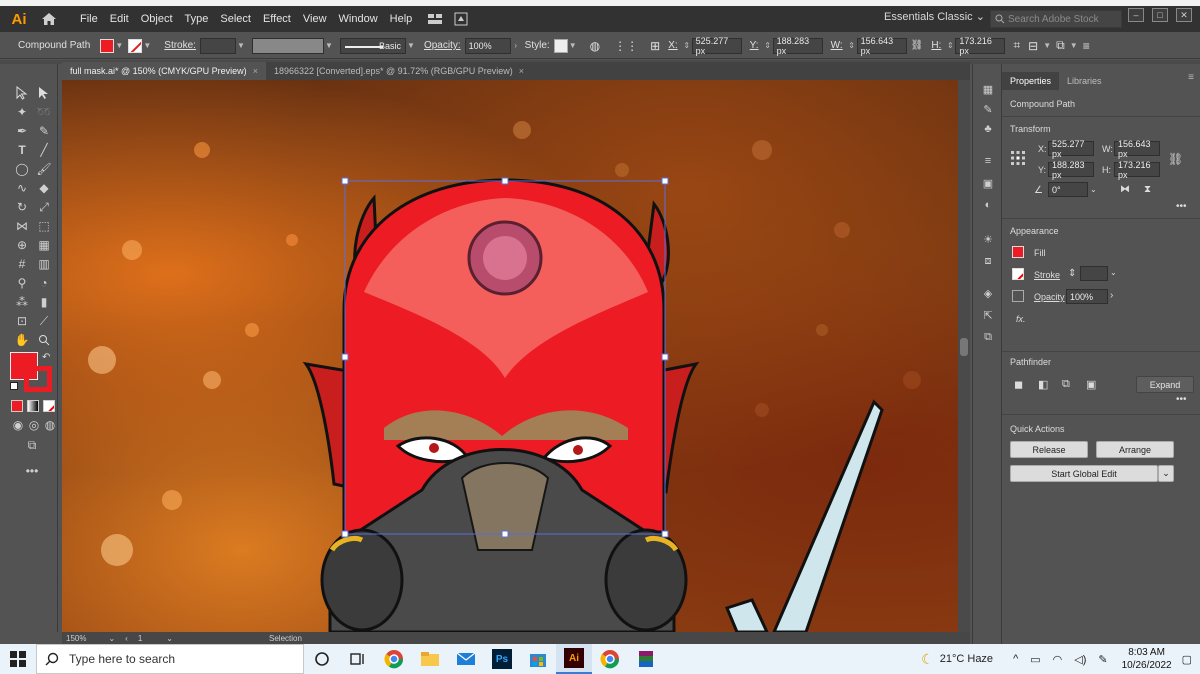  I want to click on align-distribute-icon: ⧉, so click(1060, 45).